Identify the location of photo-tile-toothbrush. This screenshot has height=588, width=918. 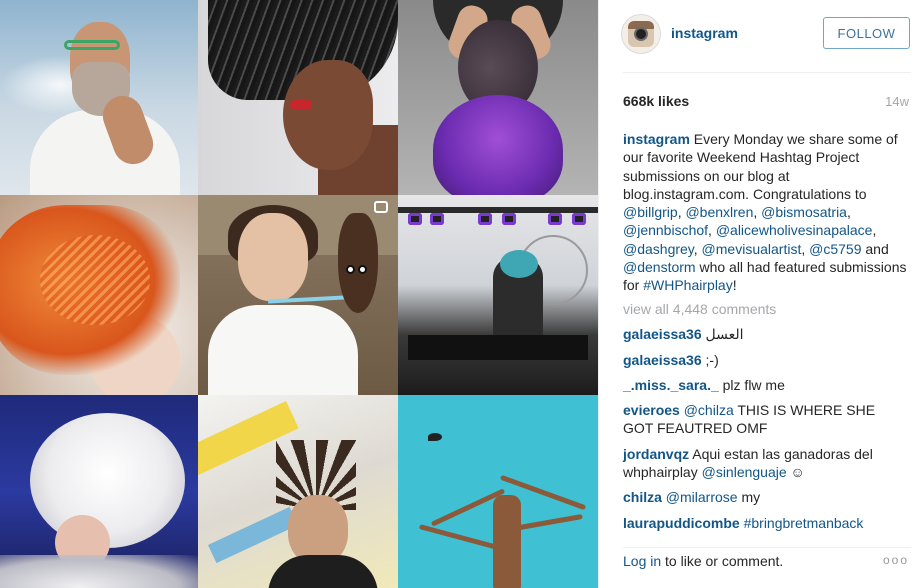
(298, 295).